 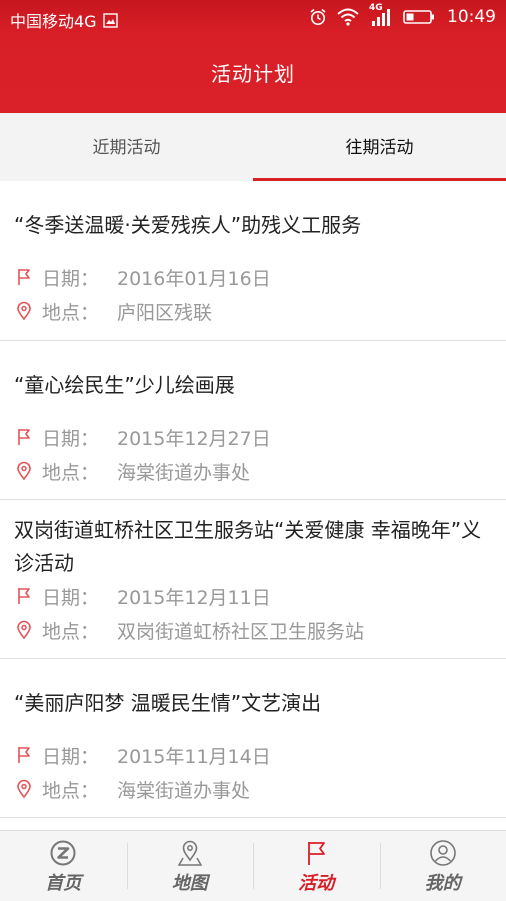 What do you see at coordinates (253, 74) in the screenshot?
I see `page-title: 活动计划` at bounding box center [253, 74].